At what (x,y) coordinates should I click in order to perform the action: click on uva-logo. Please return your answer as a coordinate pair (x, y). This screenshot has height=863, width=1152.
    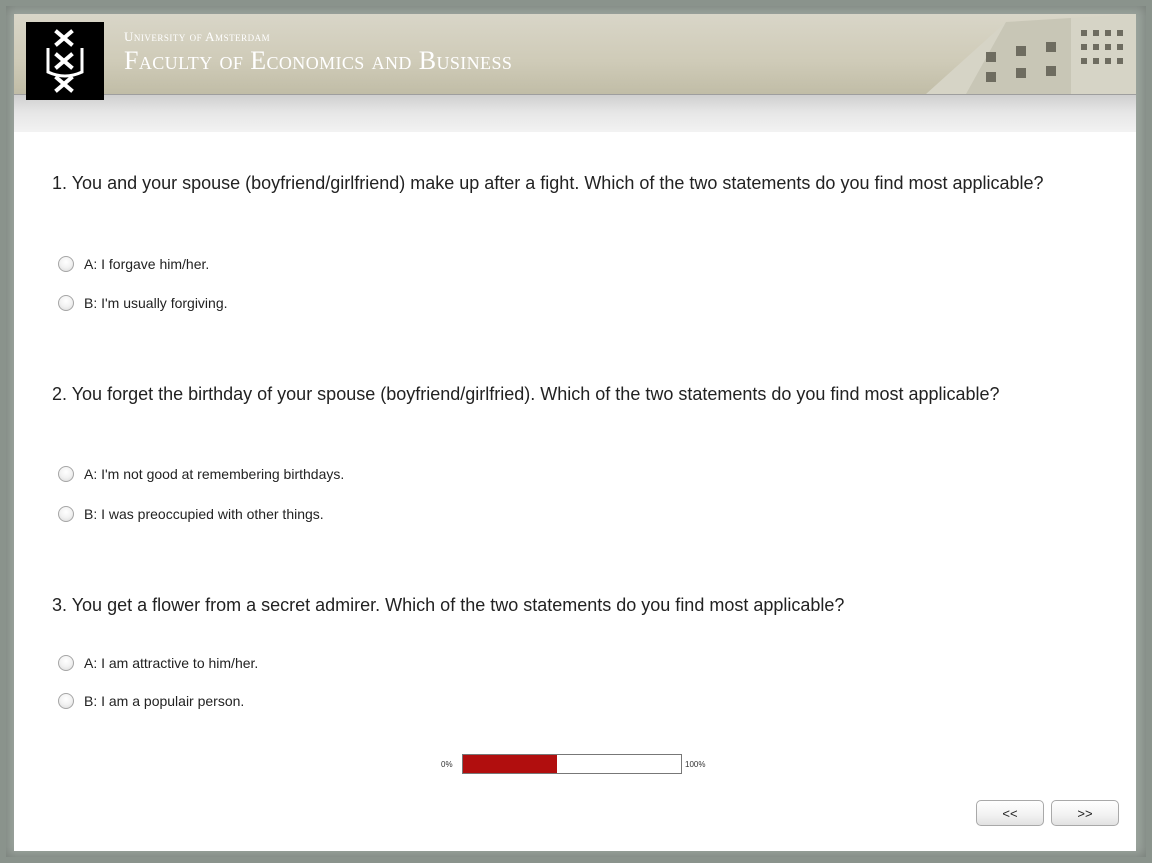
    Looking at the image, I should click on (65, 61).